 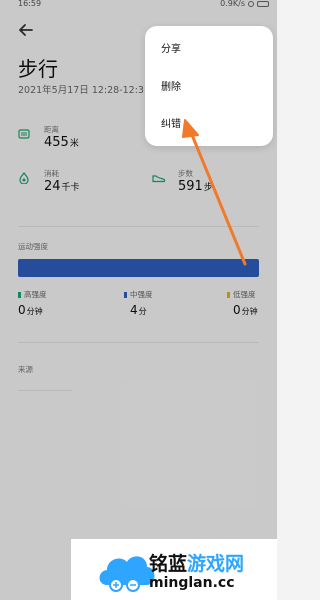 What do you see at coordinates (171, 47) in the screenshot?
I see `menu-item-share: 分享` at bounding box center [171, 47].